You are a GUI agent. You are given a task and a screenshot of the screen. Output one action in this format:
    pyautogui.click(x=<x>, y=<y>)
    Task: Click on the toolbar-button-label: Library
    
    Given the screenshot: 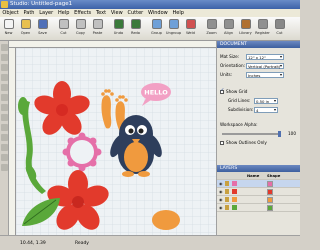 What is the action you would take?
    pyautogui.click(x=245, y=33)
    